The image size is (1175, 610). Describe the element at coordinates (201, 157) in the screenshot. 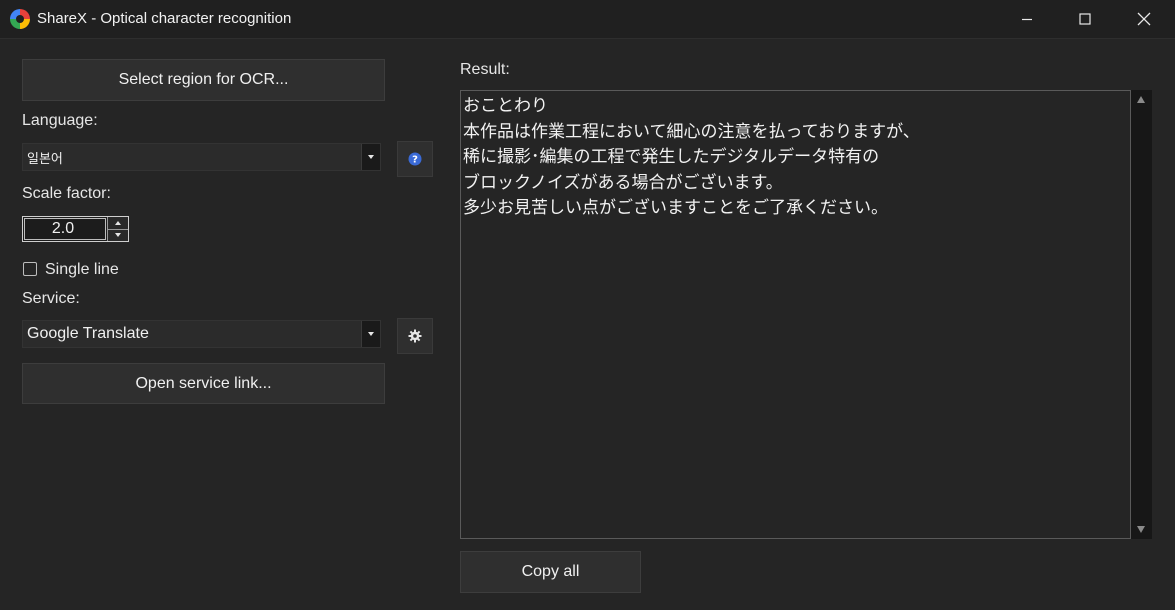

I see `language-select: 일본어` at that location.